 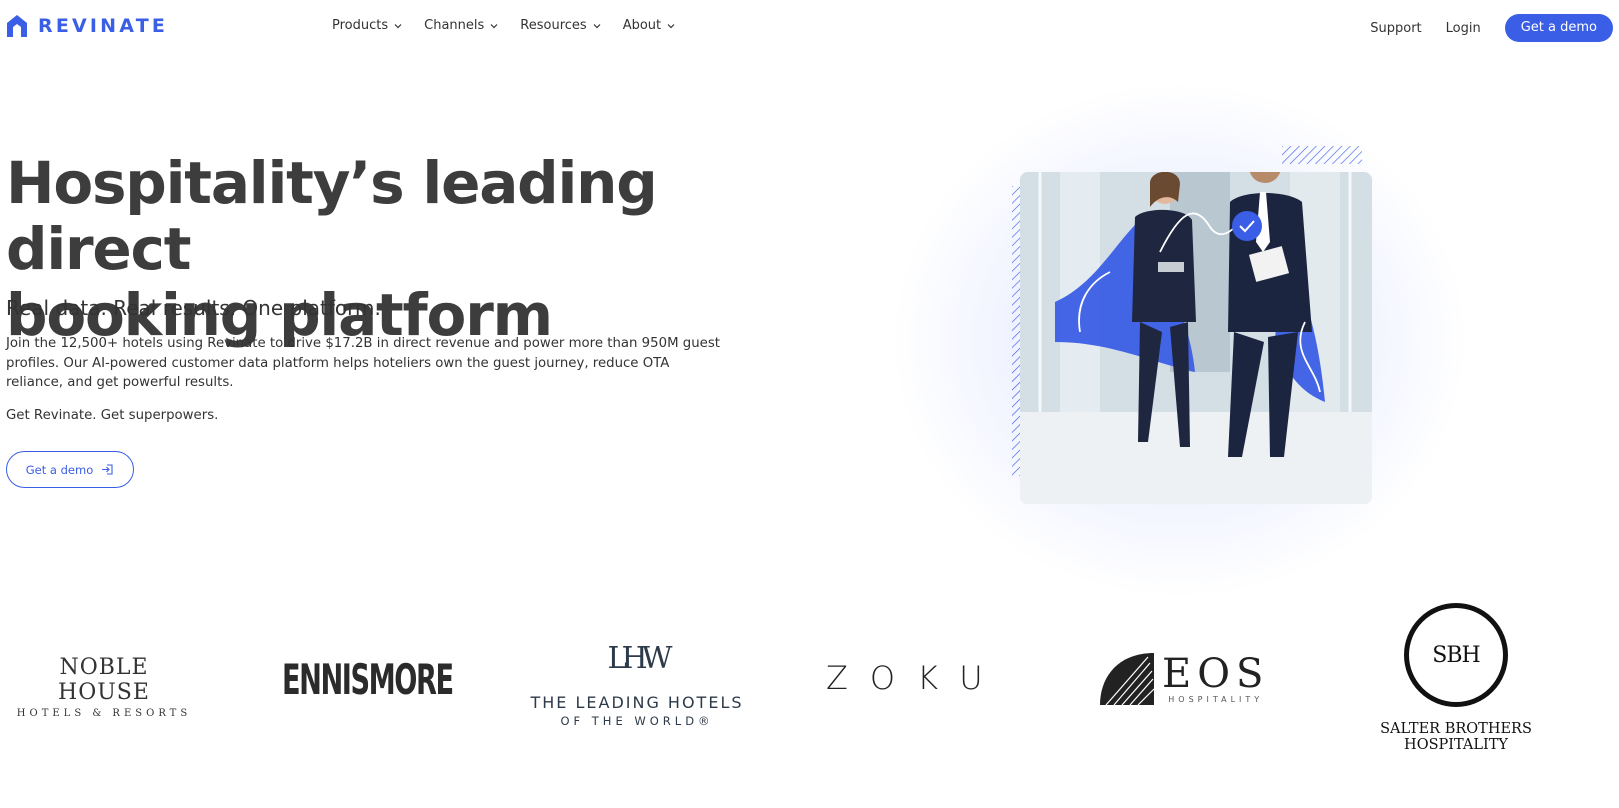 I want to click on menu-products-label: Products, so click(x=360, y=25).